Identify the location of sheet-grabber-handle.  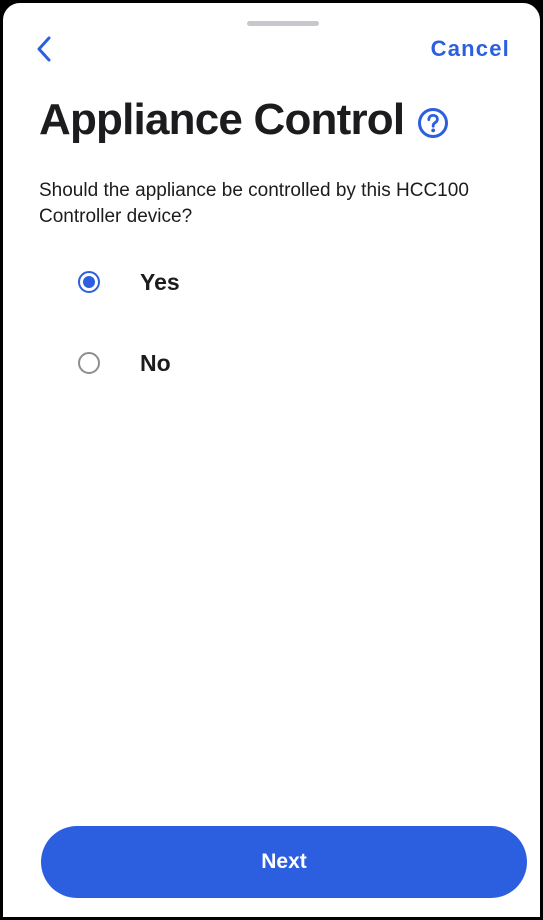
(283, 23).